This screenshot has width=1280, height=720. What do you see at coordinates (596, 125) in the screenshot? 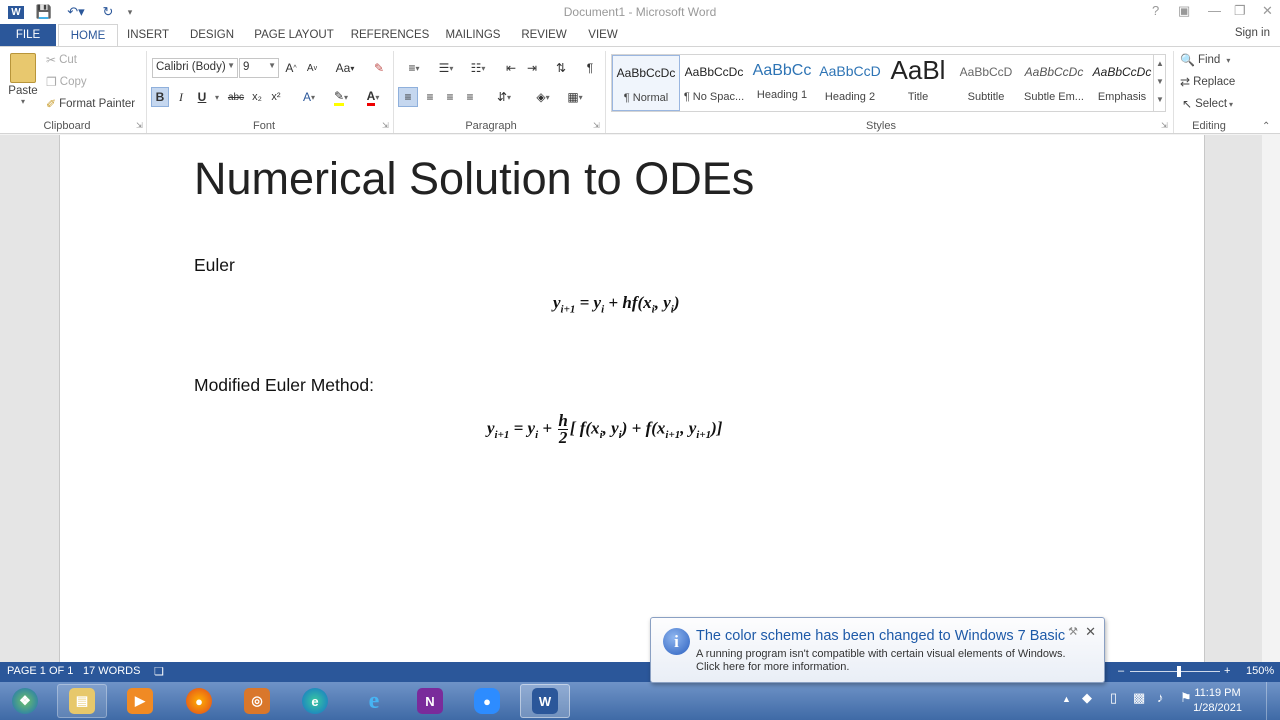
I see `paragraph-launcher-icon: ⇲` at bounding box center [596, 125].